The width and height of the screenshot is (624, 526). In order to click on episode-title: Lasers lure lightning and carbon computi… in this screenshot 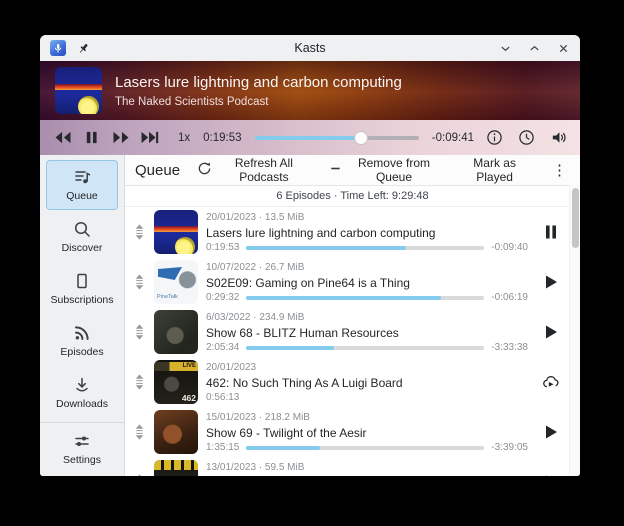, I will do `click(321, 232)`.